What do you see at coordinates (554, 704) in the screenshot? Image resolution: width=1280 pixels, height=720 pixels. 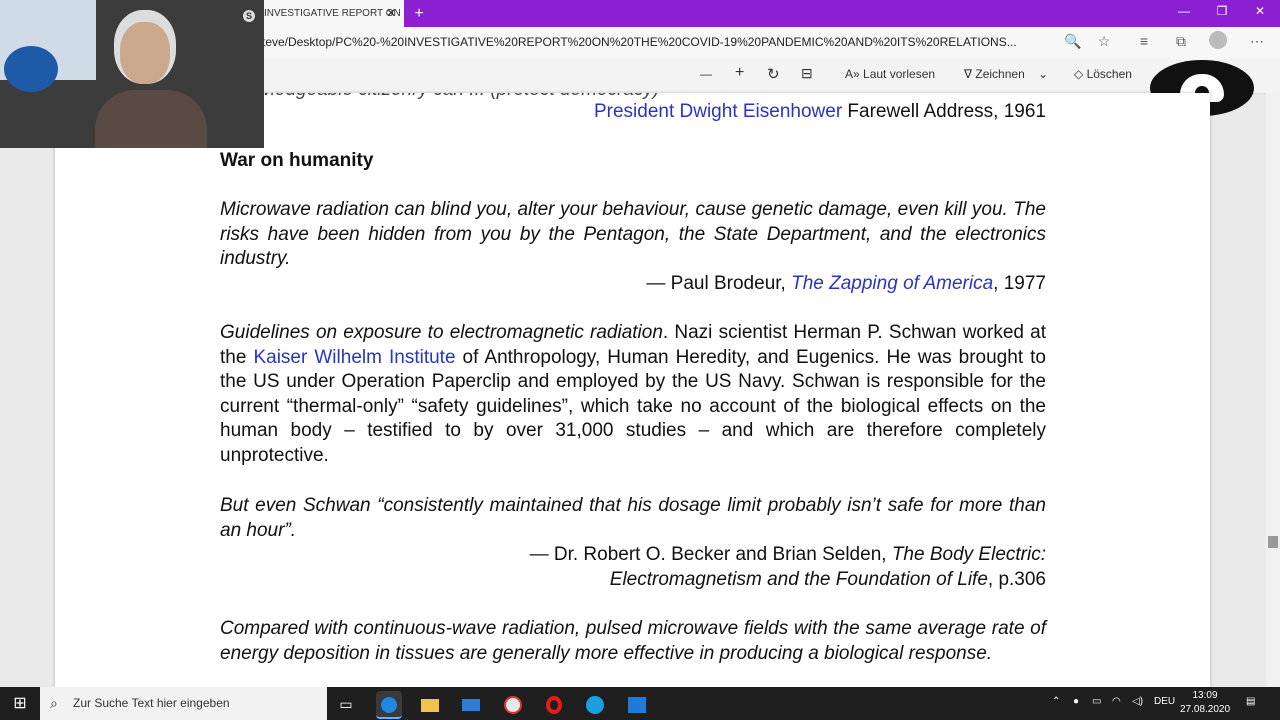 I see `opera-icon` at bounding box center [554, 704].